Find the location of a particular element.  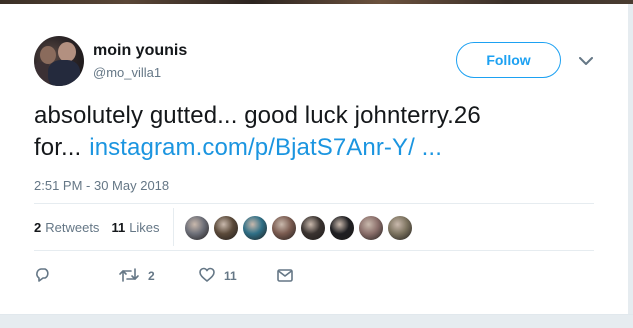

retweet-count: 2 is located at coordinates (151, 276).